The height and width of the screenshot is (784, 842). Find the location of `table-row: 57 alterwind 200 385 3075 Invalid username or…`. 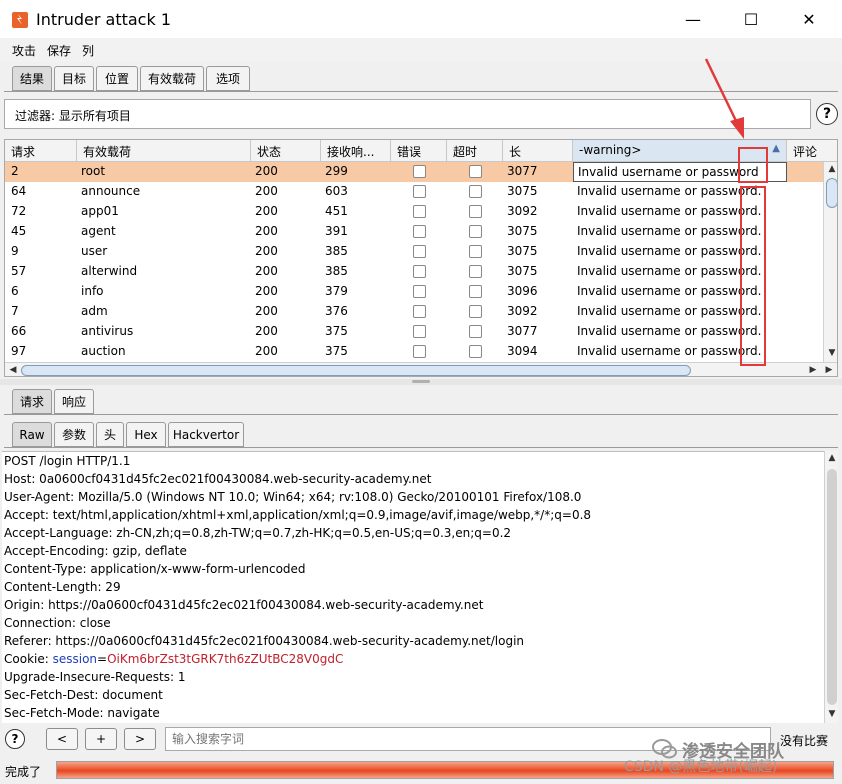

table-row: 57 alterwind 200 385 3075 Invalid username or… is located at coordinates (414, 272).